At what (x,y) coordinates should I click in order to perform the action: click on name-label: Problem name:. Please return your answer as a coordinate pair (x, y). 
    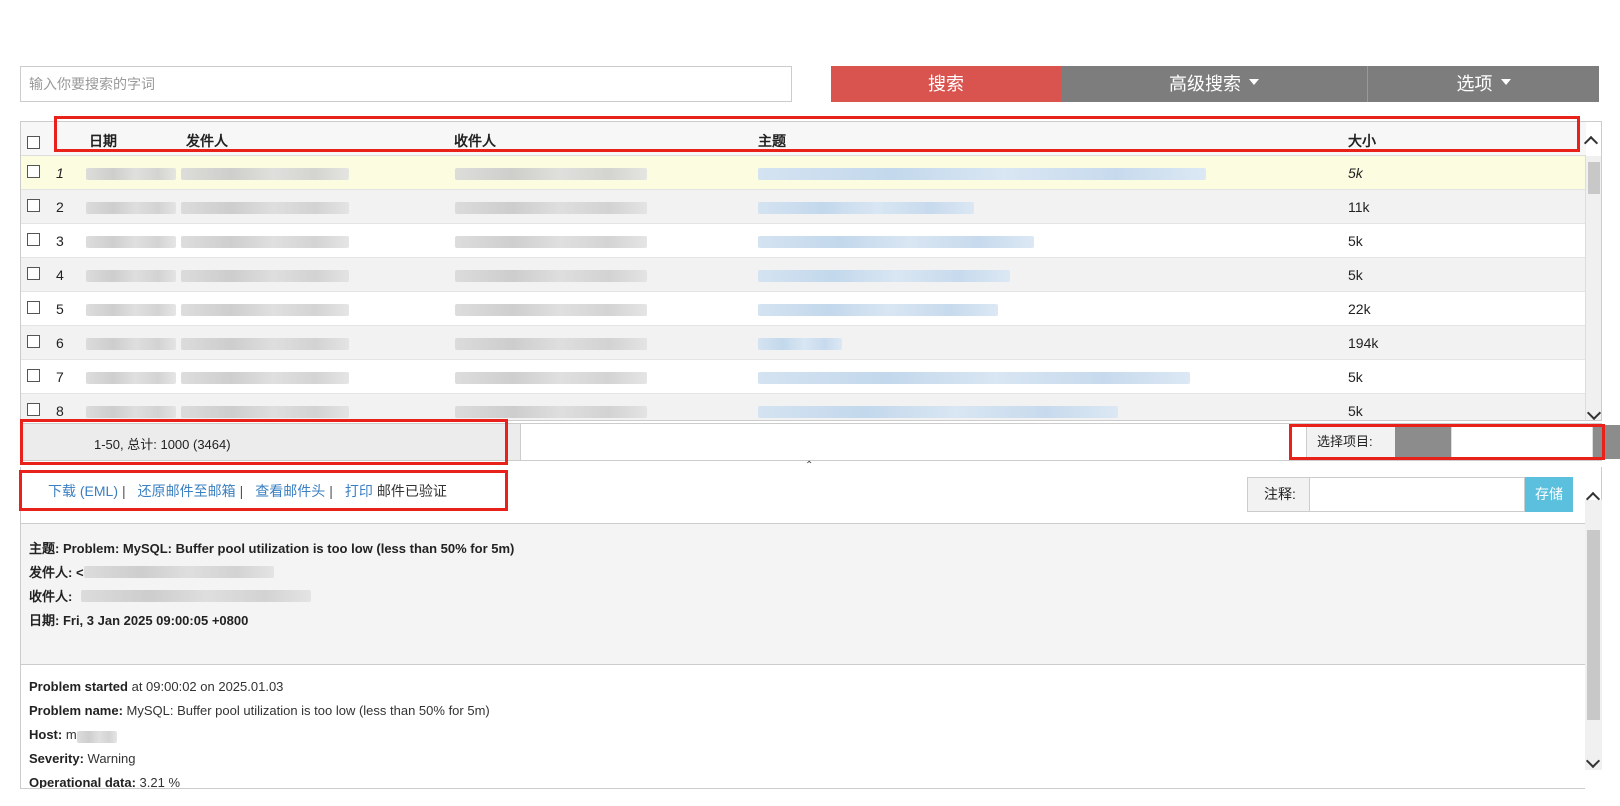
    Looking at the image, I should click on (76, 710).